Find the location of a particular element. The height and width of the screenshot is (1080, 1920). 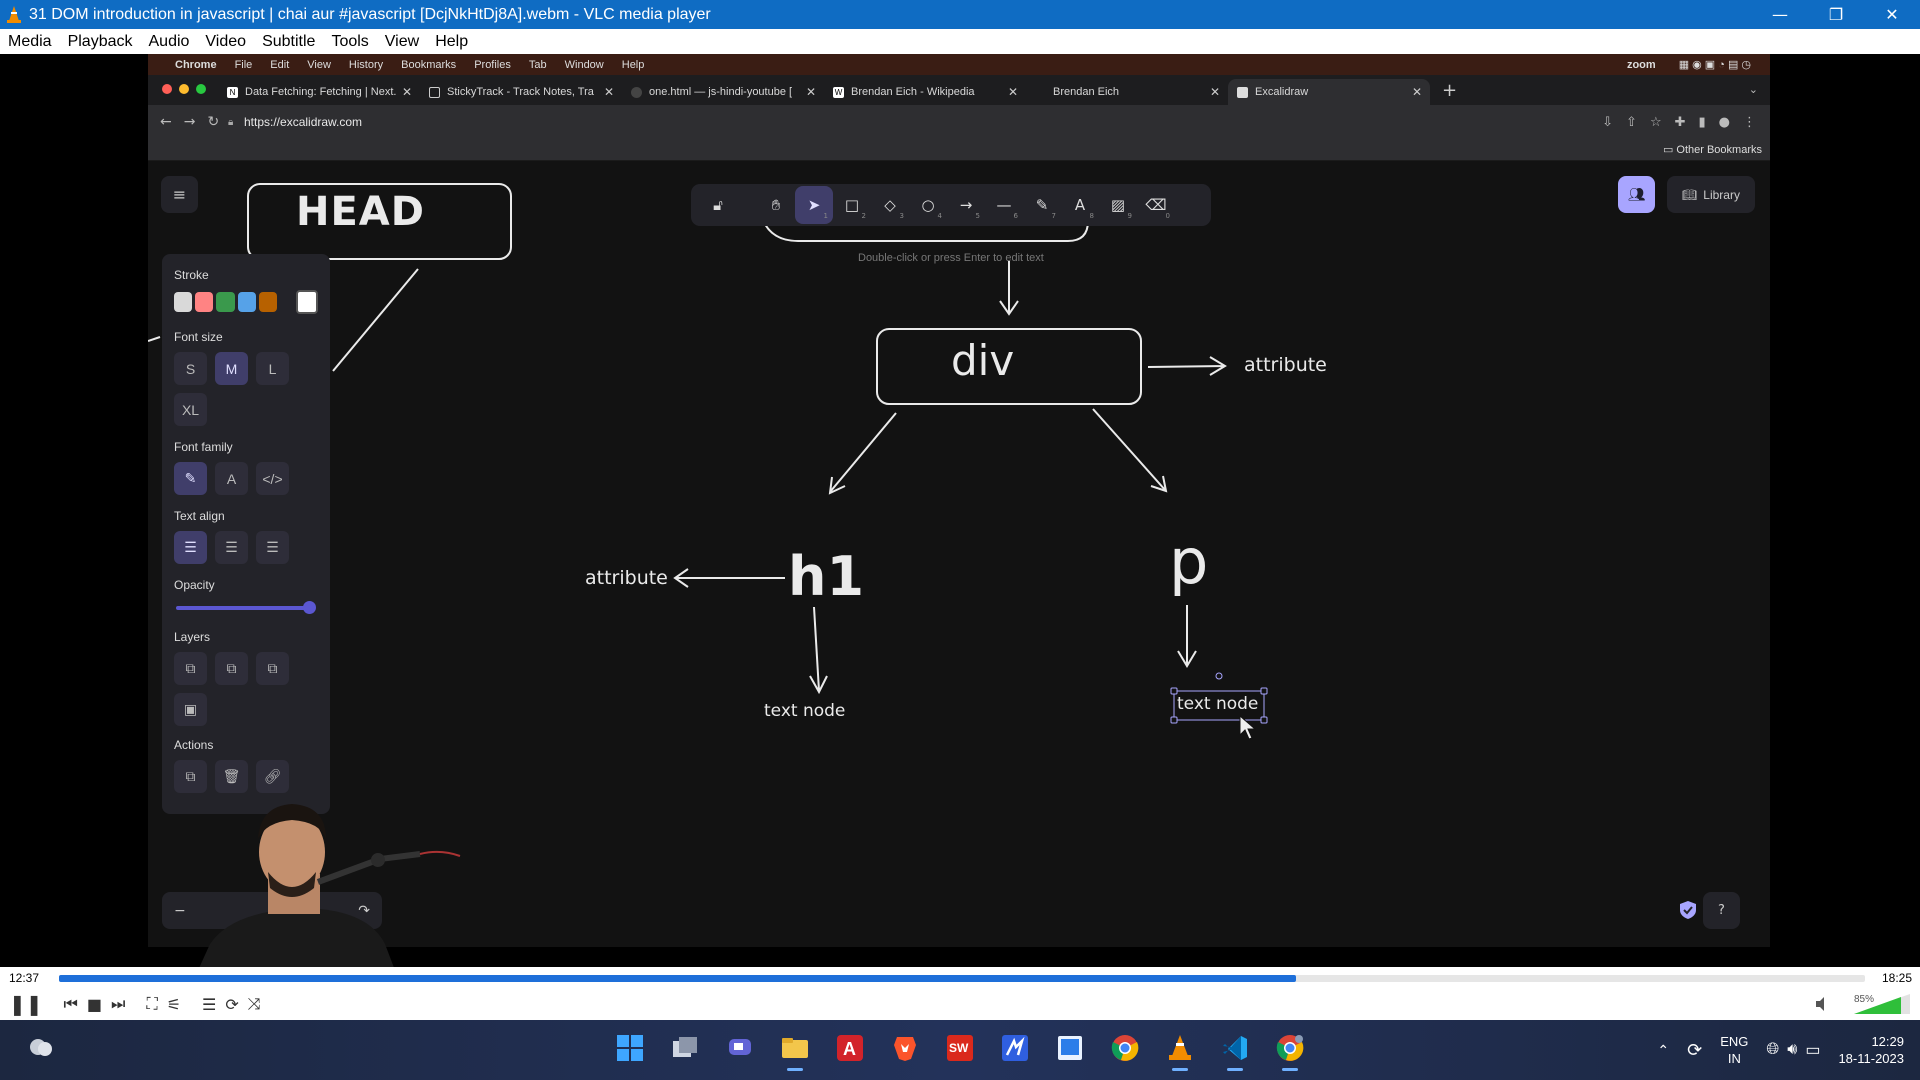

selection-tool-icon: ➤ 1 is located at coordinates (814, 205).